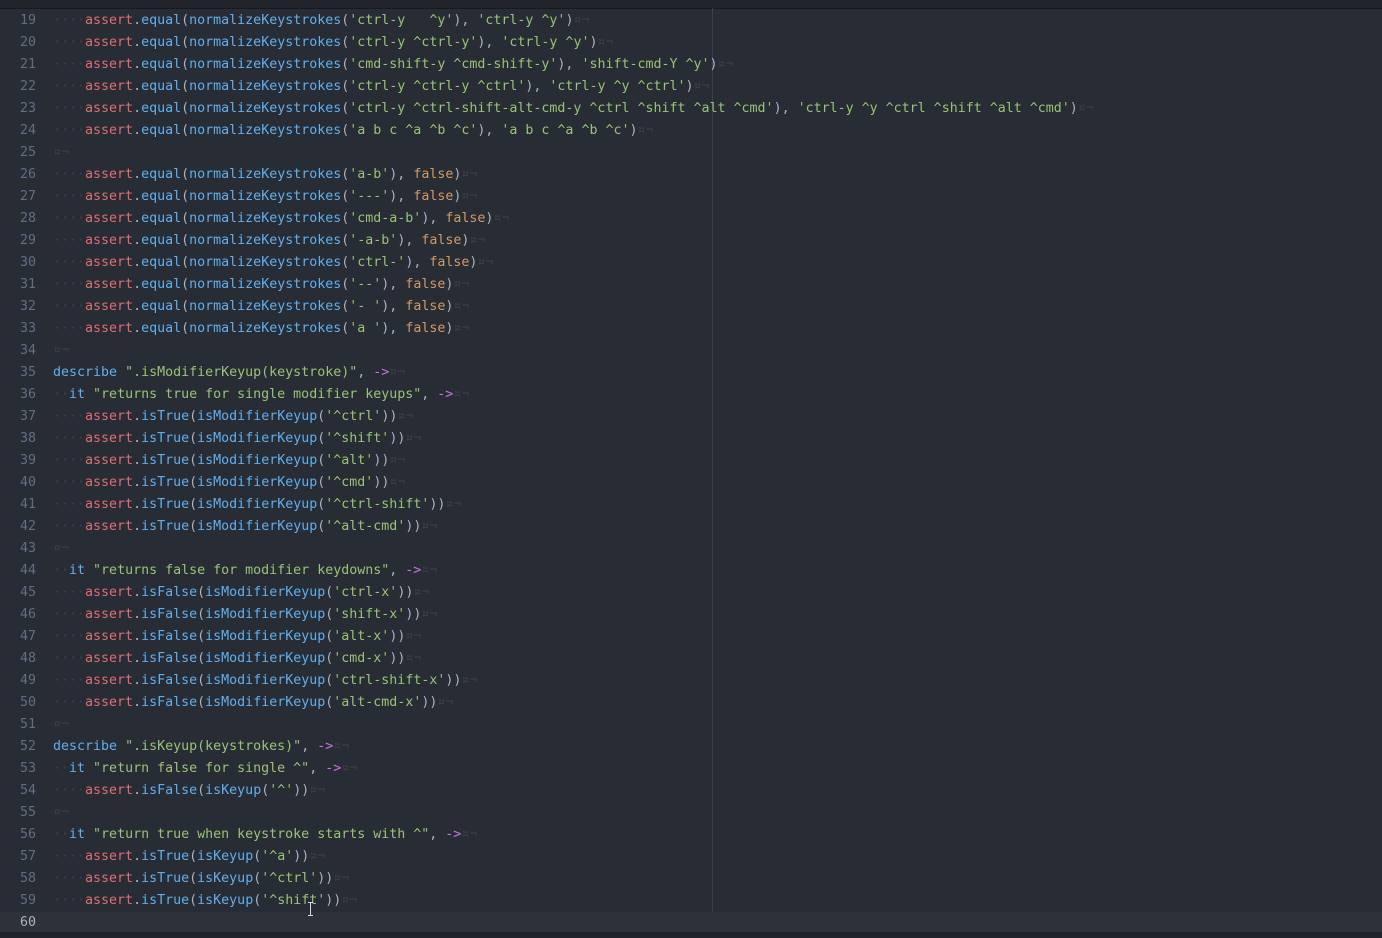  What do you see at coordinates (691, 769) in the screenshot?
I see `code-line: 53 ··it "return false for single ^", ->¤¬` at bounding box center [691, 769].